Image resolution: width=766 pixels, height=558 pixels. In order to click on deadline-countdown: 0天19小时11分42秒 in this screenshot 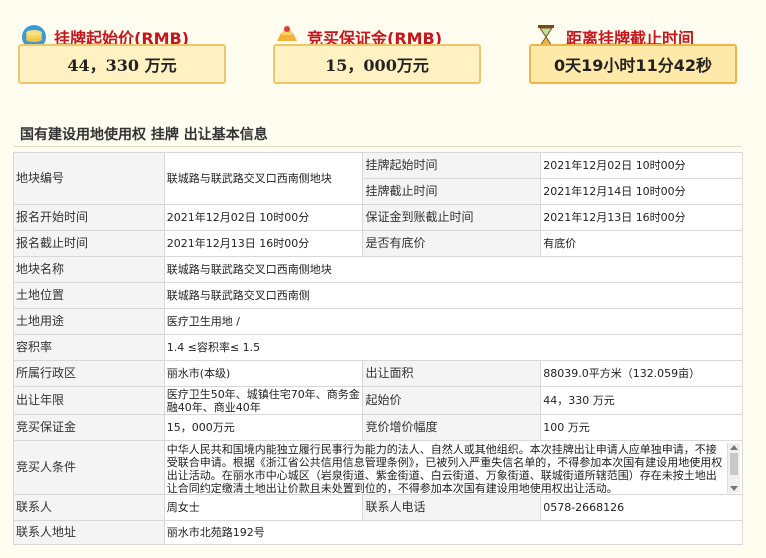, I will do `click(633, 64)`.